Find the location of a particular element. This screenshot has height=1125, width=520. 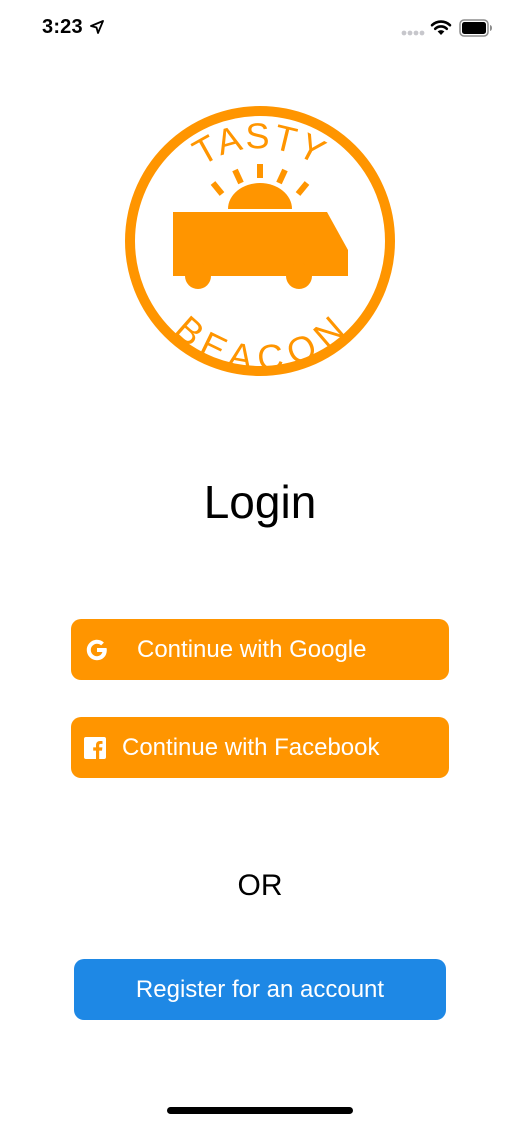

tasty-beacon-logo: TASTY BEACON is located at coordinates (260, 242).